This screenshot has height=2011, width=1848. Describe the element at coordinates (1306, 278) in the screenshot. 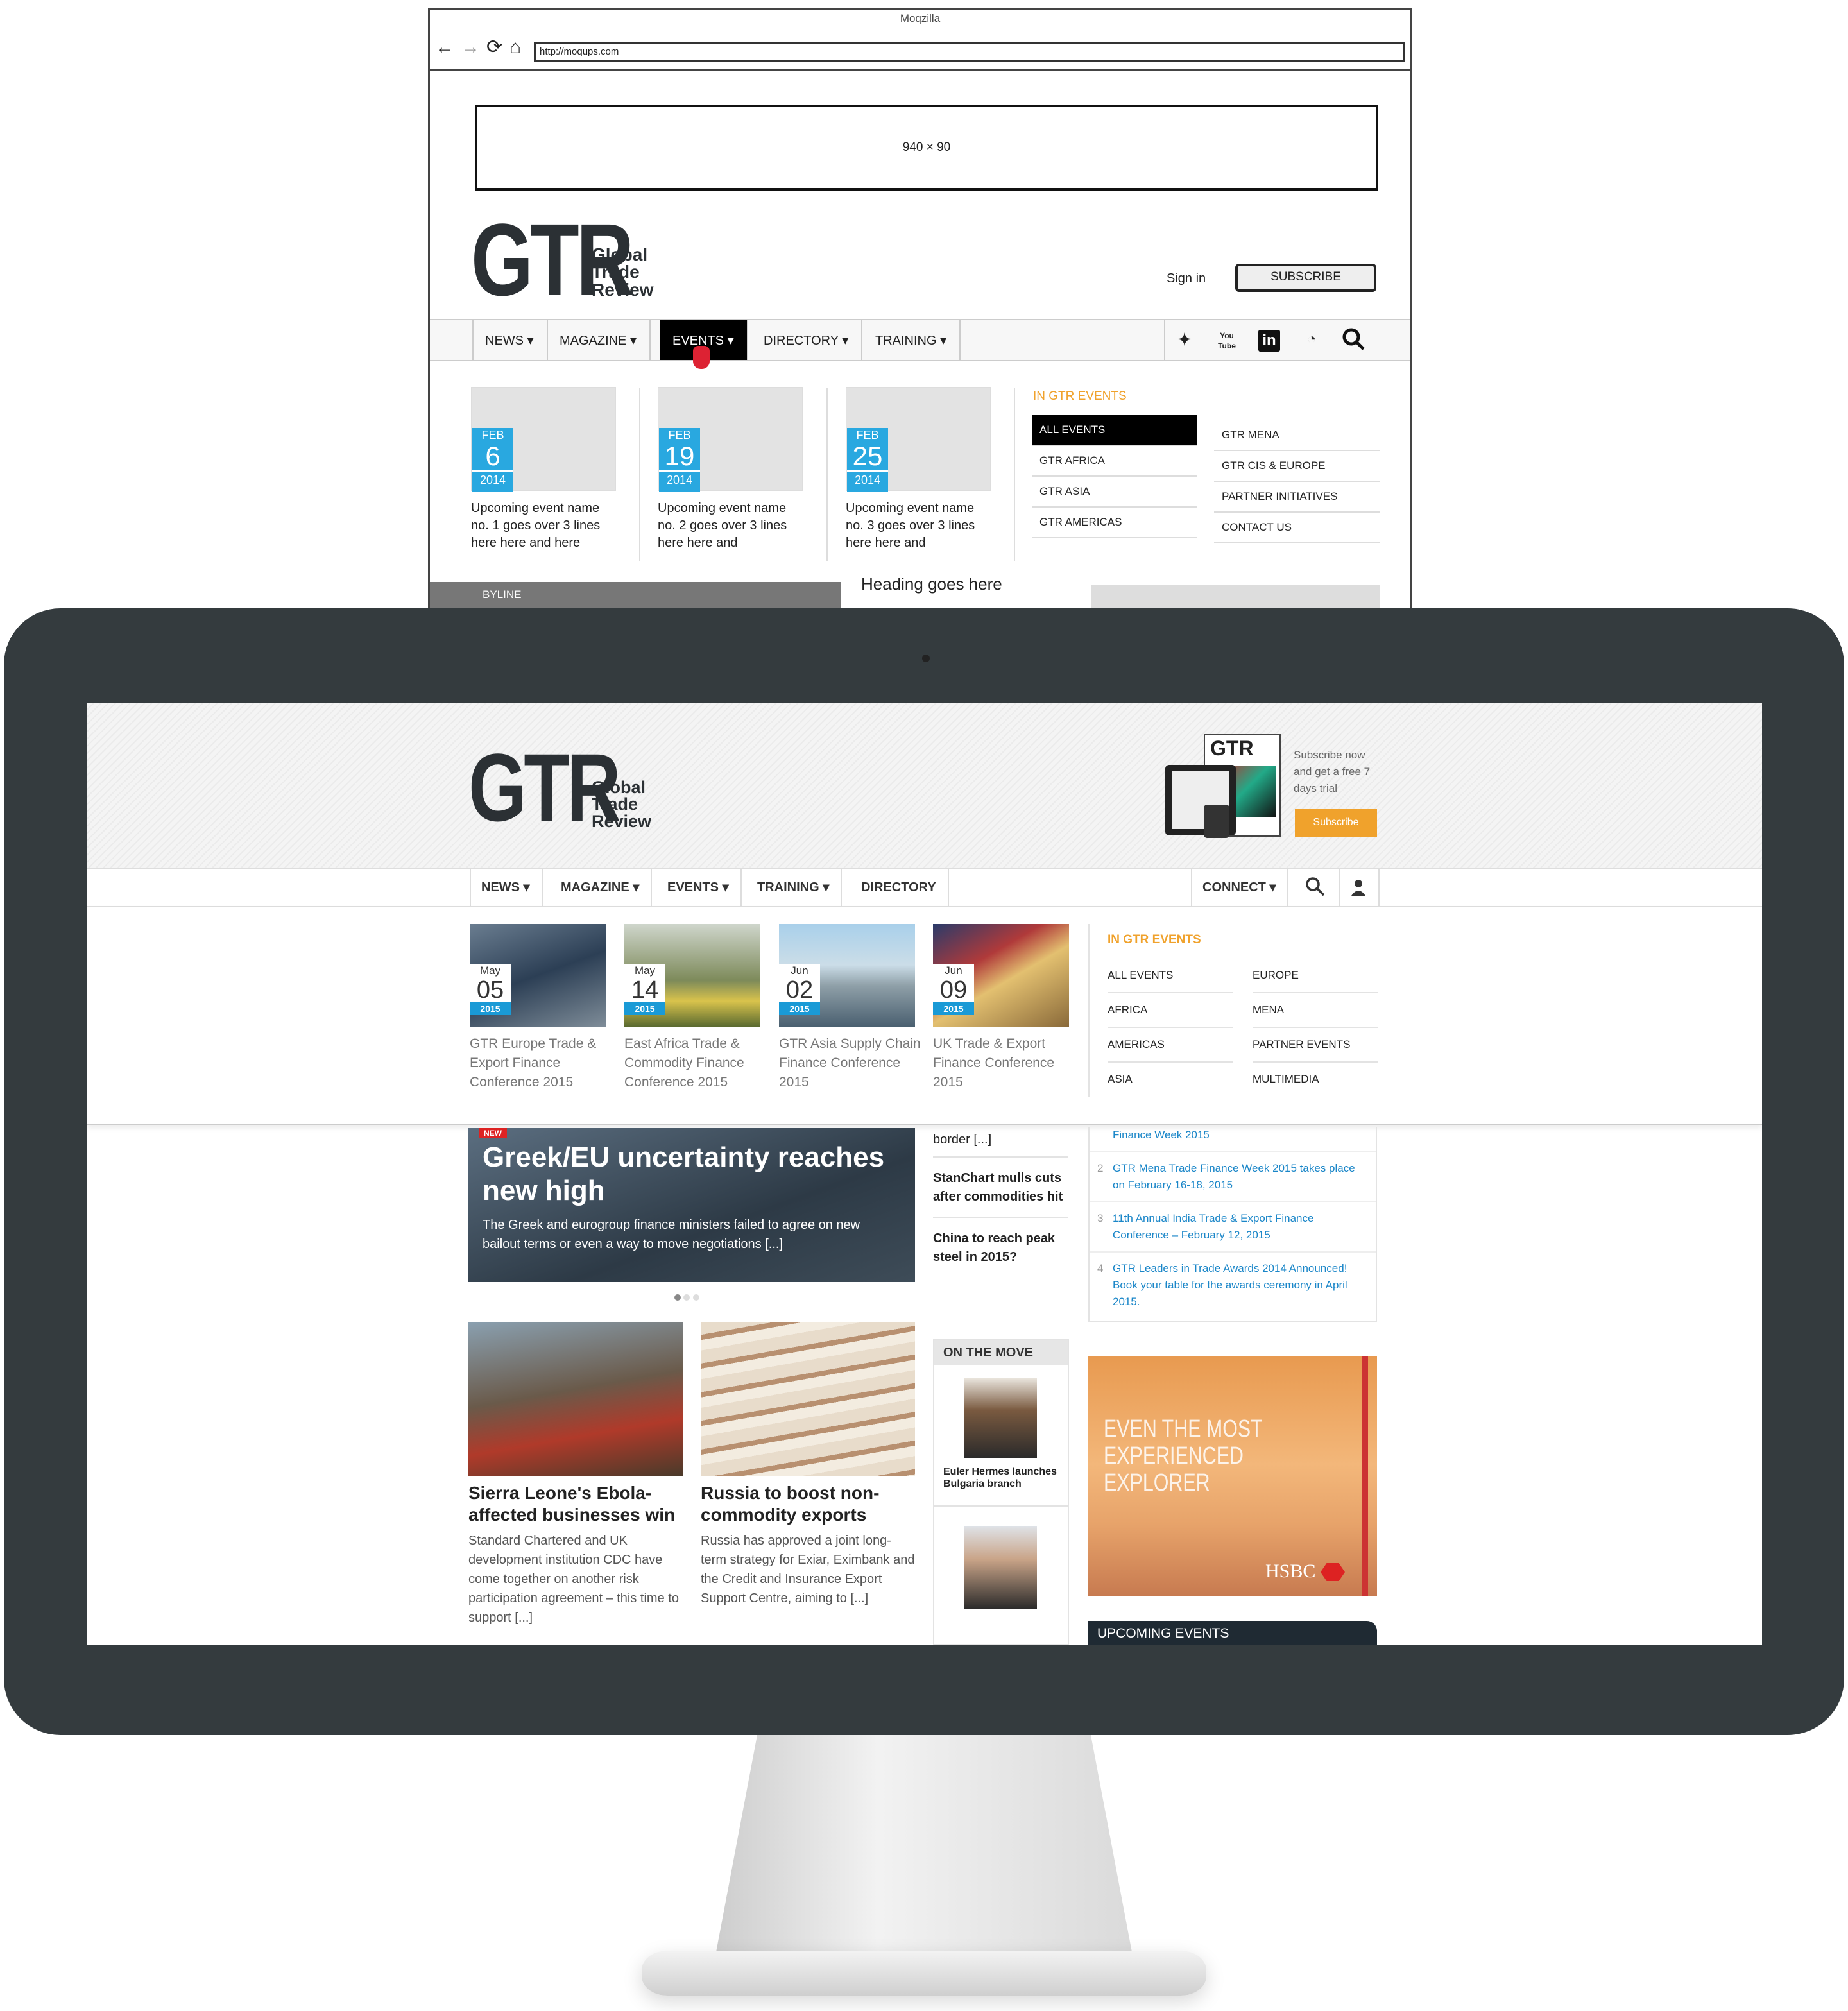

I see `subscribe-button: SUBSCRIBE` at that location.